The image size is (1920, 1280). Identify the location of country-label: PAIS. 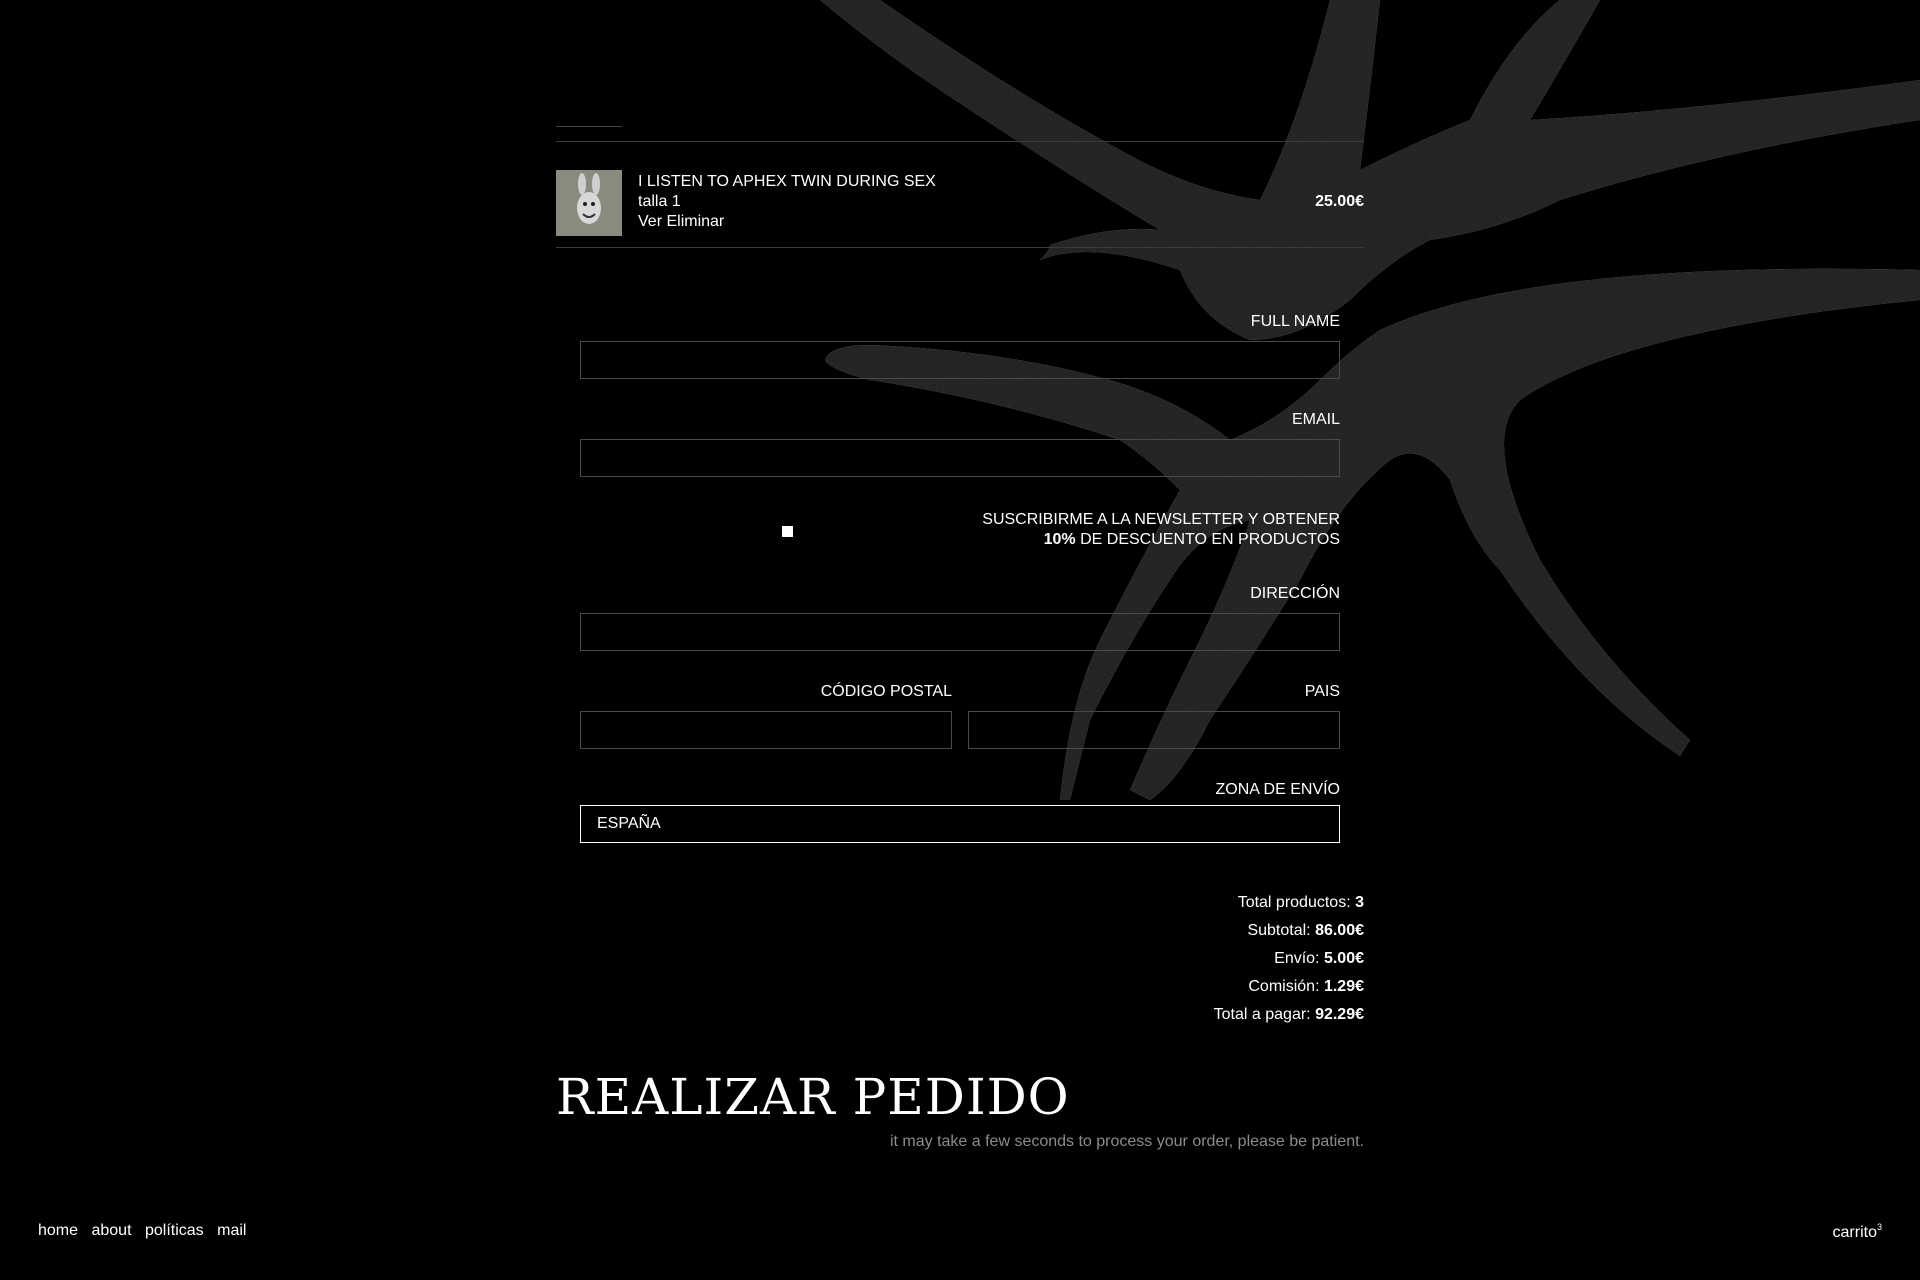
(1322, 691).